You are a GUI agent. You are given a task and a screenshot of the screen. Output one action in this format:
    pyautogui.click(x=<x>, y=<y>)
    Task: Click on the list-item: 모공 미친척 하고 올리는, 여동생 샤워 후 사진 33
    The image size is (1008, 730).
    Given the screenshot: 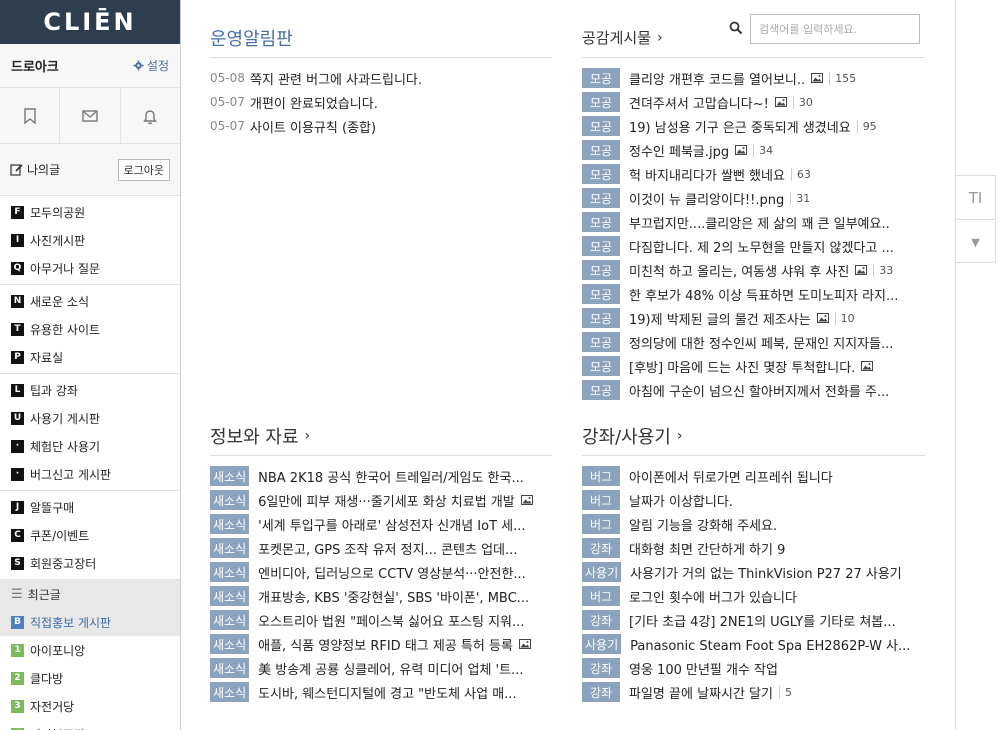 What is the action you would take?
    pyautogui.click(x=753, y=270)
    